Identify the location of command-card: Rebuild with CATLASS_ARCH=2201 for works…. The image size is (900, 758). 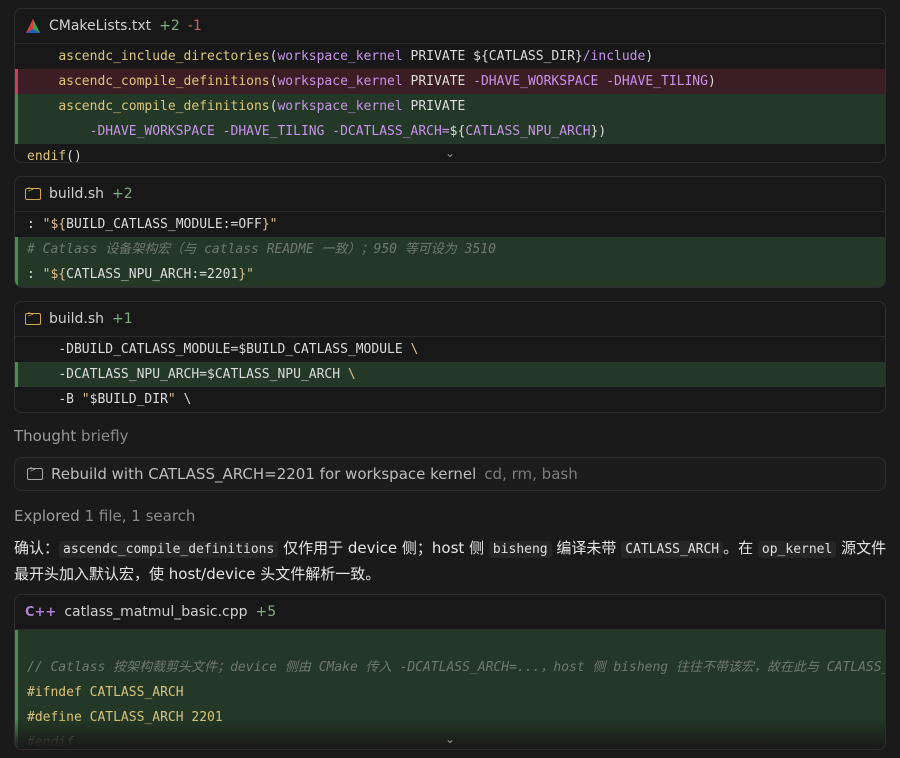
(450, 474).